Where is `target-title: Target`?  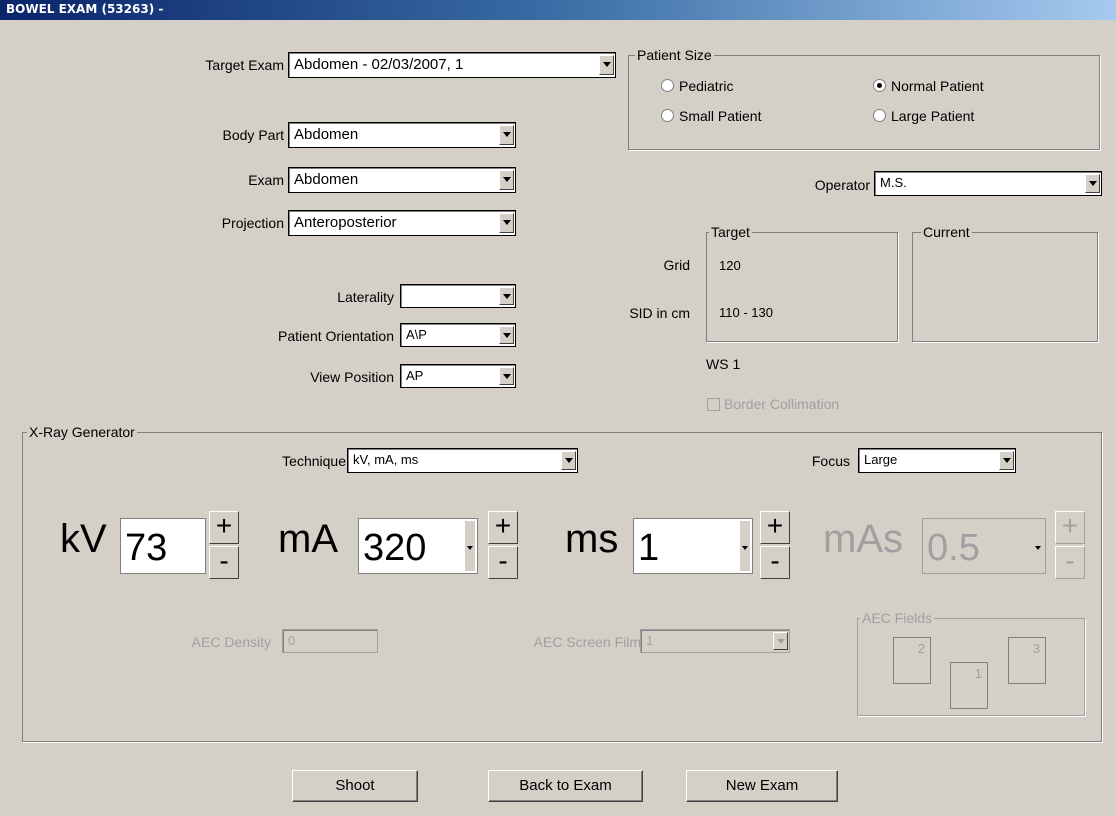
target-title: Target is located at coordinates (730, 232).